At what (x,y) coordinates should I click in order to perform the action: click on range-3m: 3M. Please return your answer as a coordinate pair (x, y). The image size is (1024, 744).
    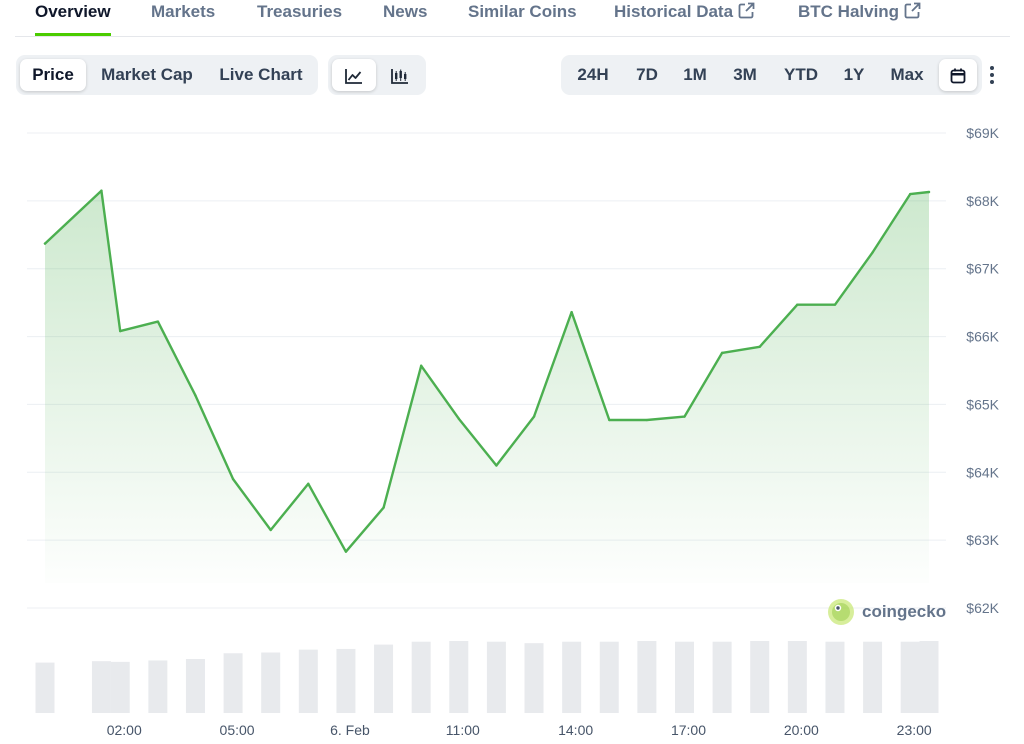
    Looking at the image, I should click on (745, 75).